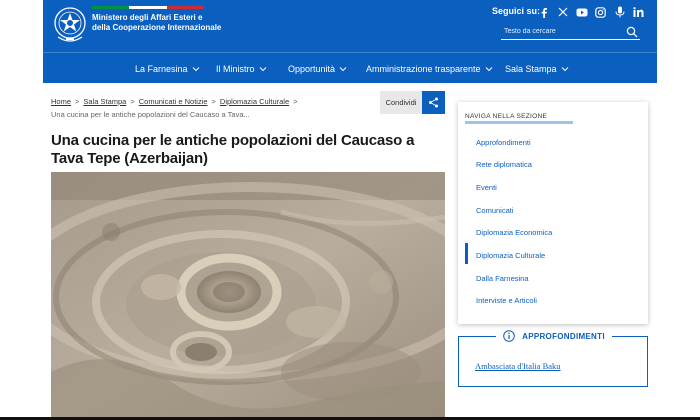  Describe the element at coordinates (600, 12) in the screenshot. I see `instagram-icon` at that location.